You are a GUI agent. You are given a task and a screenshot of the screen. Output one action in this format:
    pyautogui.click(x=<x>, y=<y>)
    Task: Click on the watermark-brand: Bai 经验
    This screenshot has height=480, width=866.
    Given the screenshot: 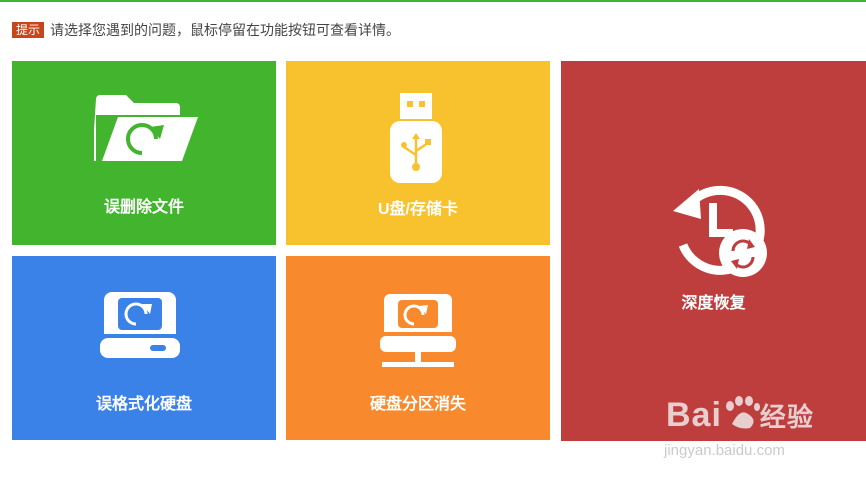 What is the action you would take?
    pyautogui.click(x=740, y=415)
    